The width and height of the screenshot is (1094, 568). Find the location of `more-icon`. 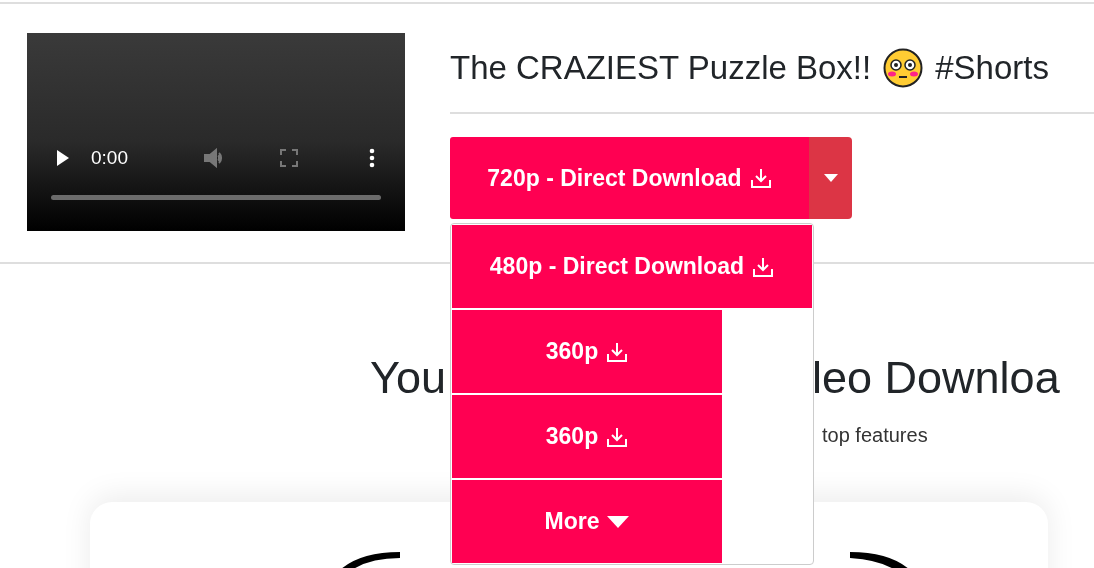

more-icon is located at coordinates (372, 158).